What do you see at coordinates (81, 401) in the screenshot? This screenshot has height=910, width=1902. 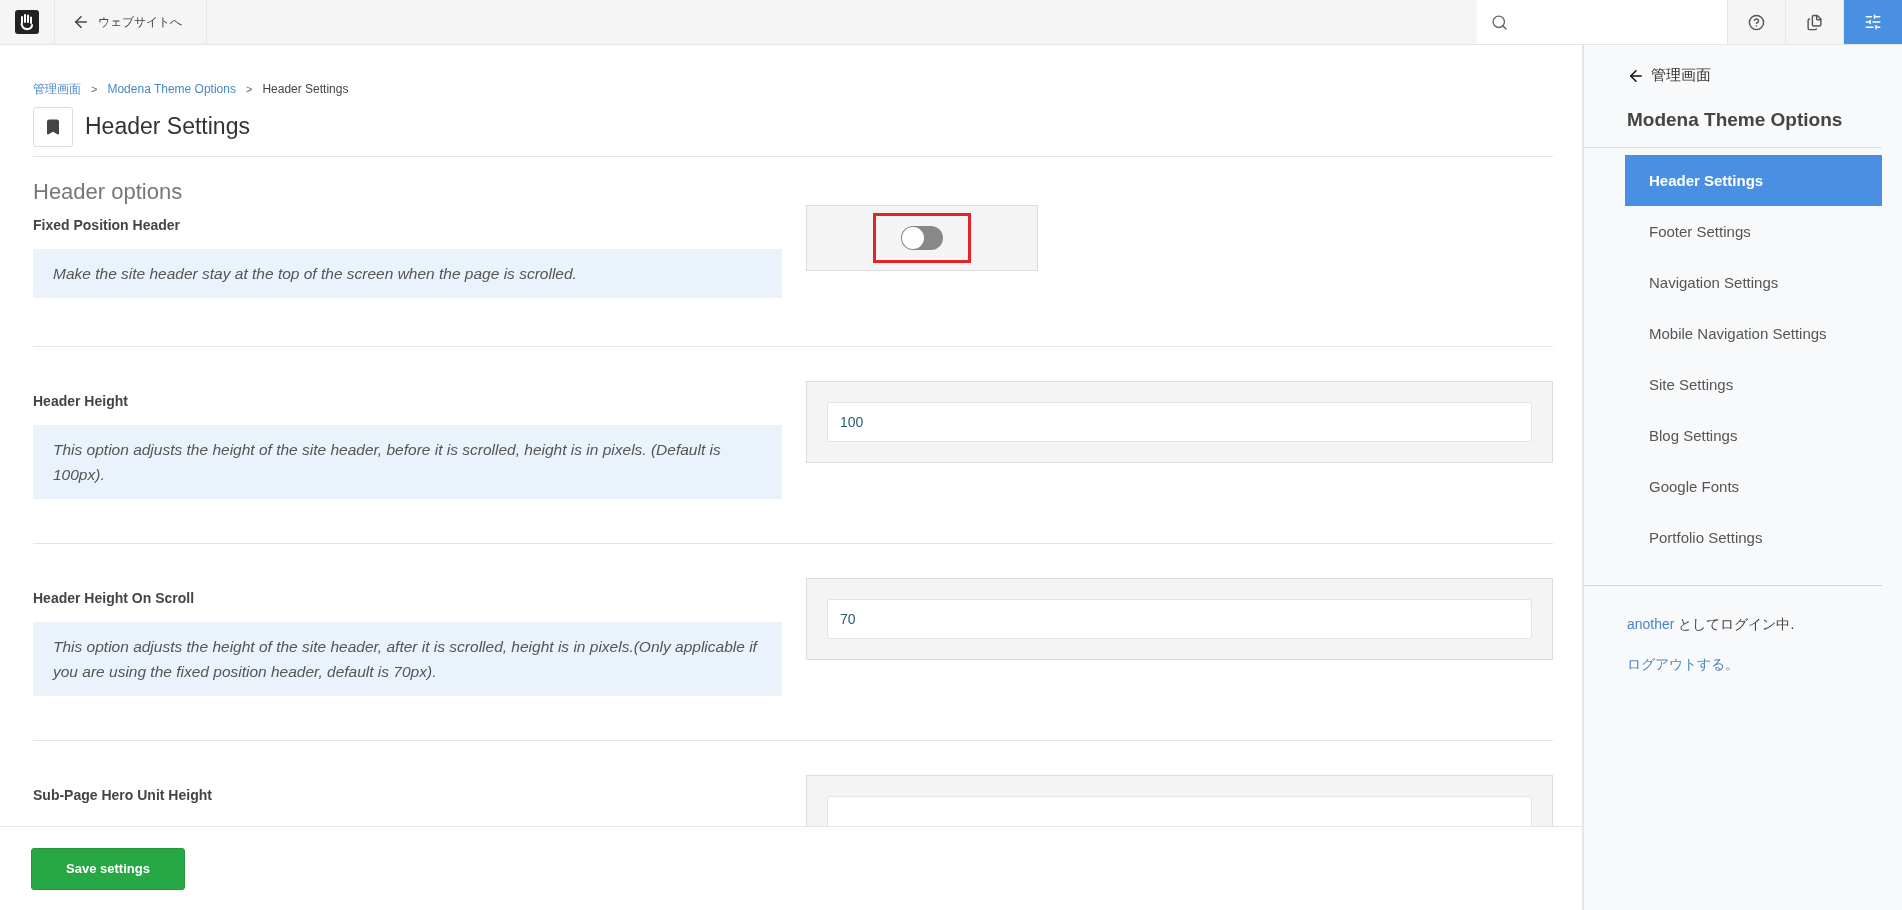 I see `field-label: Header Height` at bounding box center [81, 401].